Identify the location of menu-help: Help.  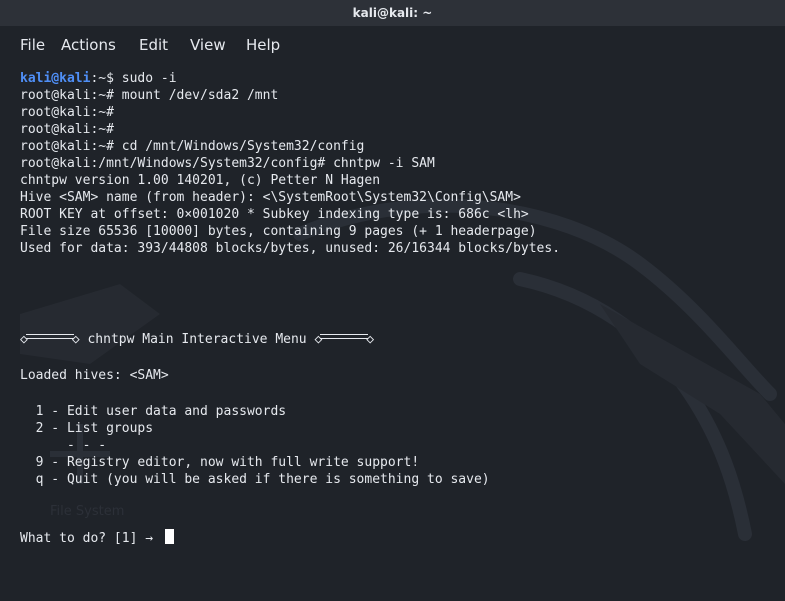
(263, 45).